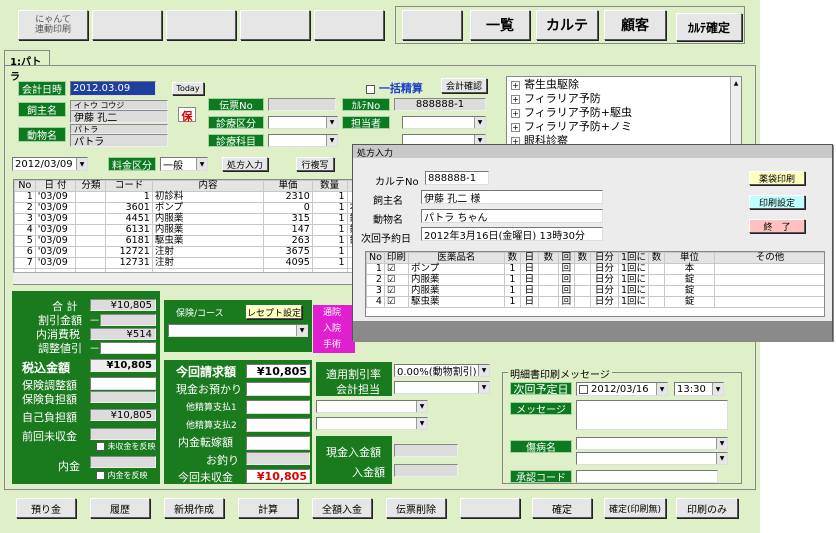 This screenshot has width=836, height=533. Describe the element at coordinates (707, 508) in the screenshot. I see `print-only-button: 印刷のみ` at that location.